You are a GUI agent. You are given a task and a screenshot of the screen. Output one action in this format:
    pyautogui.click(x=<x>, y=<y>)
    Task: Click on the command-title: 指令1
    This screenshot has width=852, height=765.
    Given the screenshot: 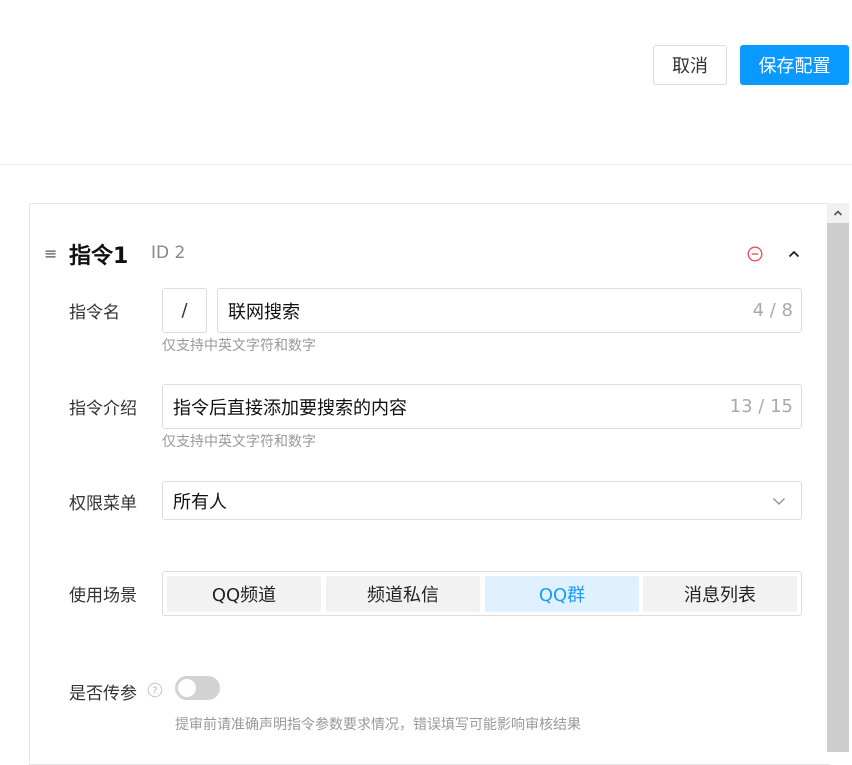 What is the action you would take?
    pyautogui.click(x=99, y=256)
    